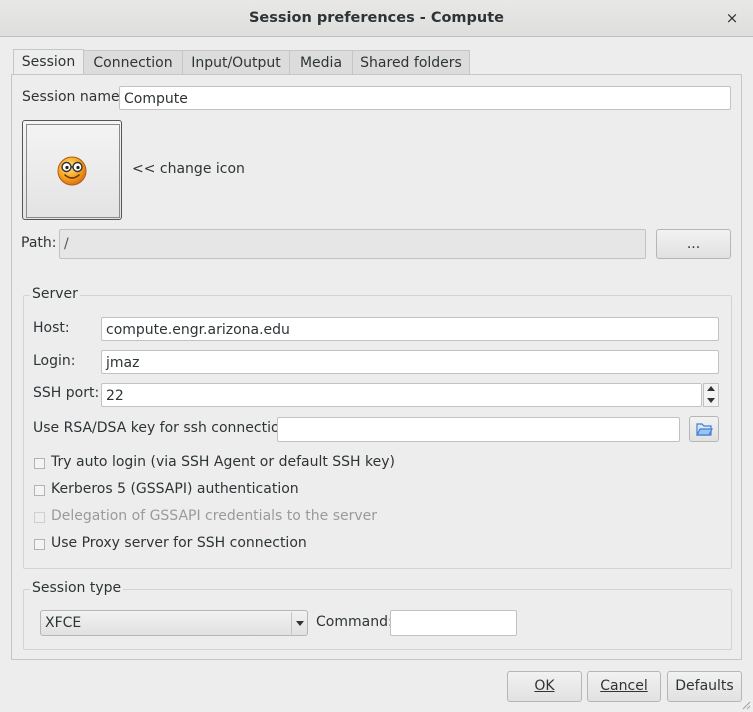 Image resolution: width=753 pixels, height=712 pixels. I want to click on tab-media: Media, so click(321, 62).